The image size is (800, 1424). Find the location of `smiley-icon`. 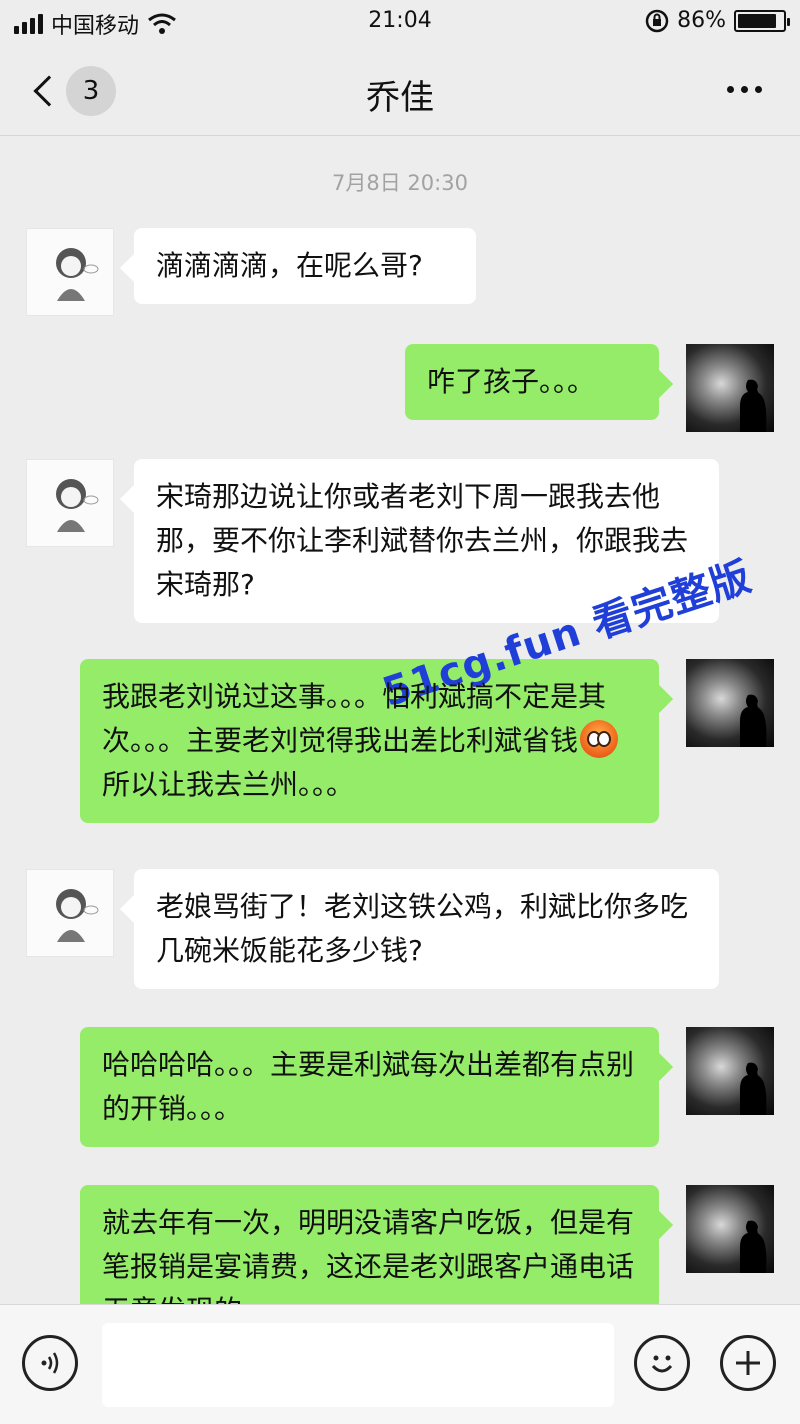

smiley-icon is located at coordinates (662, 1364).